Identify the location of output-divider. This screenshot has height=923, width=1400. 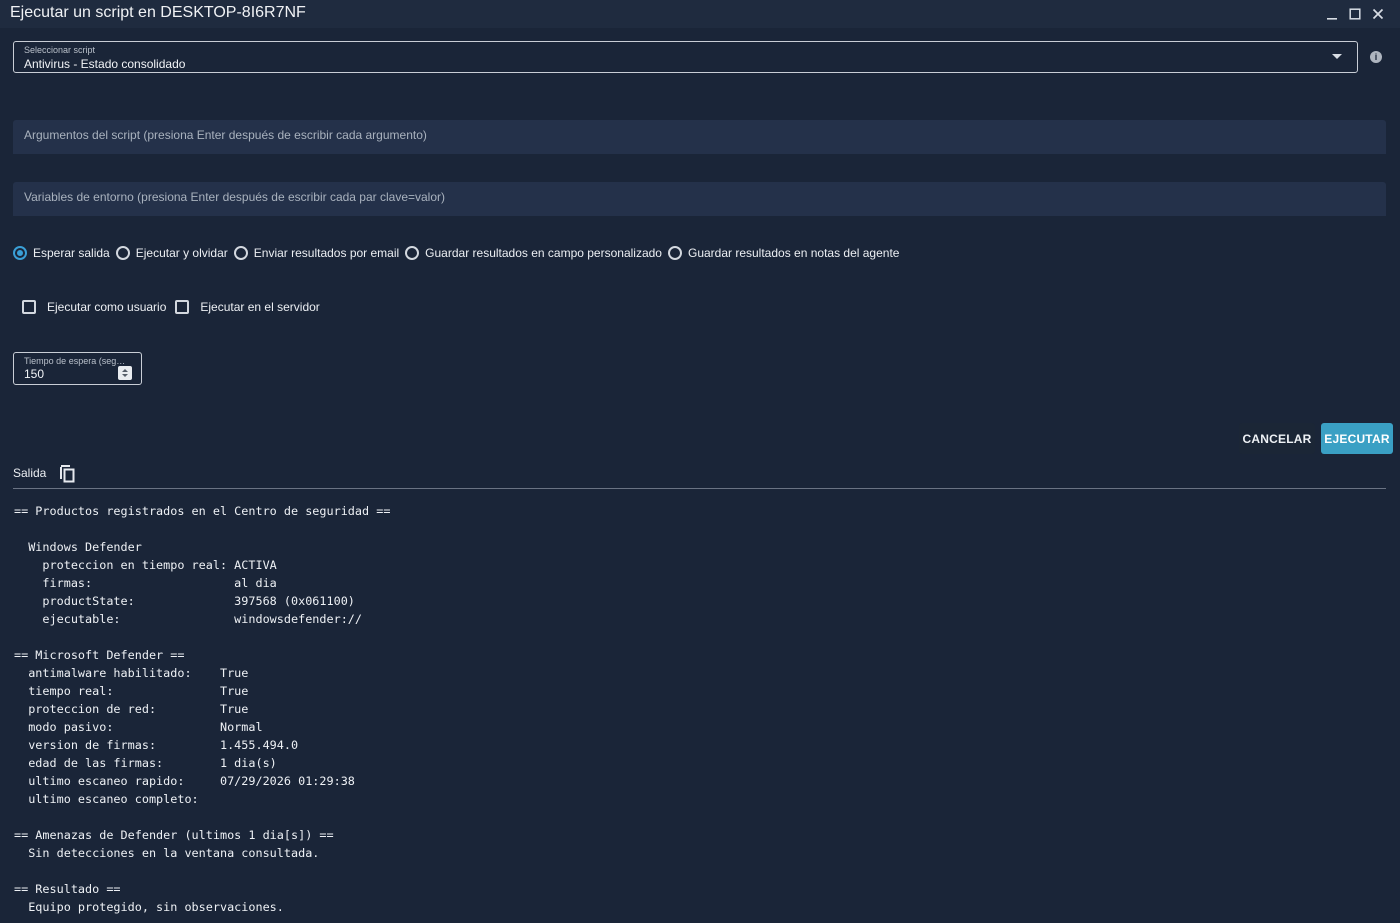
(699, 488).